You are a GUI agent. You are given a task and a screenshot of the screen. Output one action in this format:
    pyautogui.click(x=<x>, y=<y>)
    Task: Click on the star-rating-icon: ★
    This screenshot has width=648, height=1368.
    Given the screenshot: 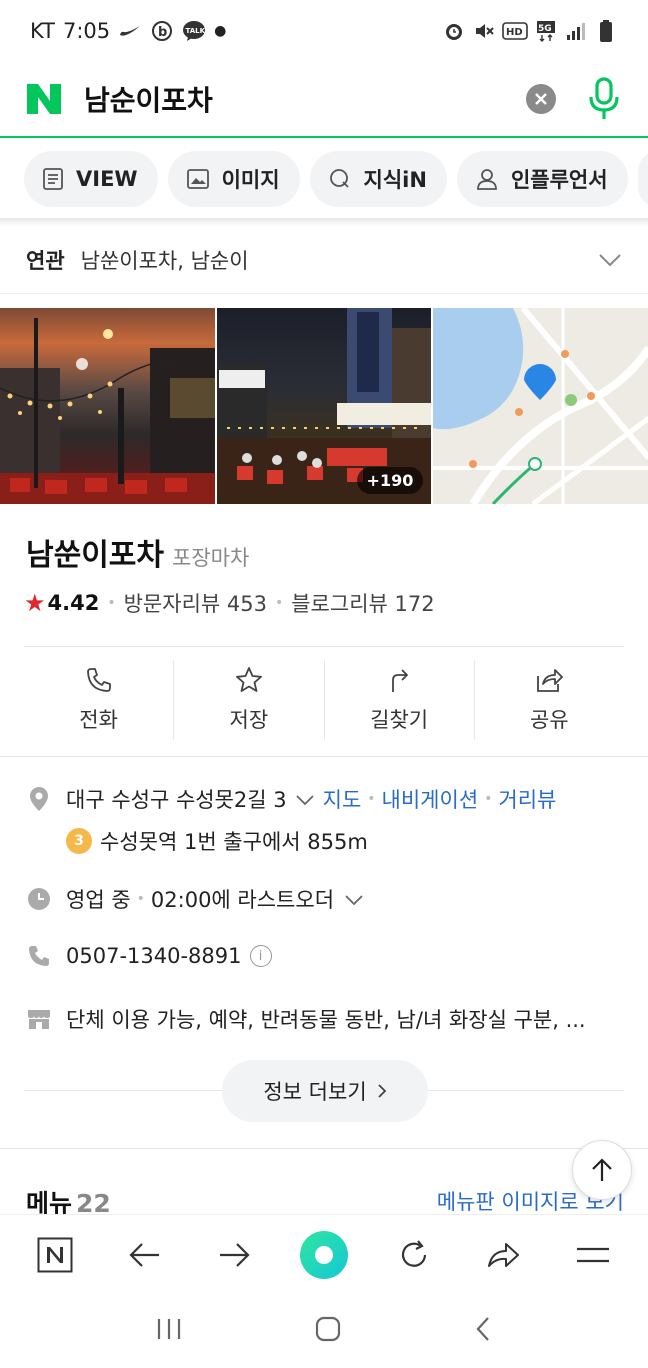 What is the action you would take?
    pyautogui.click(x=35, y=603)
    